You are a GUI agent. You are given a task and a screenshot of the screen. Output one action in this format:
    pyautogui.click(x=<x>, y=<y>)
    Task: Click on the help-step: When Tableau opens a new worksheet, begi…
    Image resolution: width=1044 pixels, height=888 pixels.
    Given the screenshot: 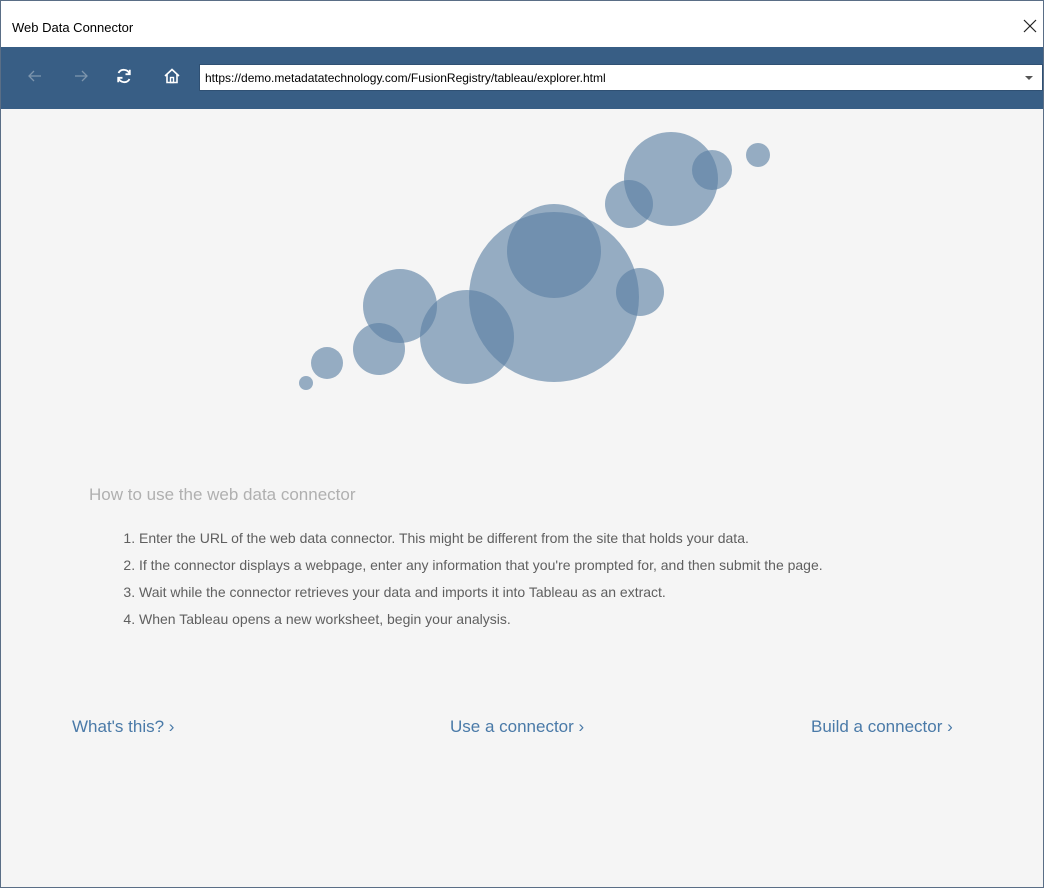 What is the action you would take?
    pyautogui.click(x=569, y=619)
    